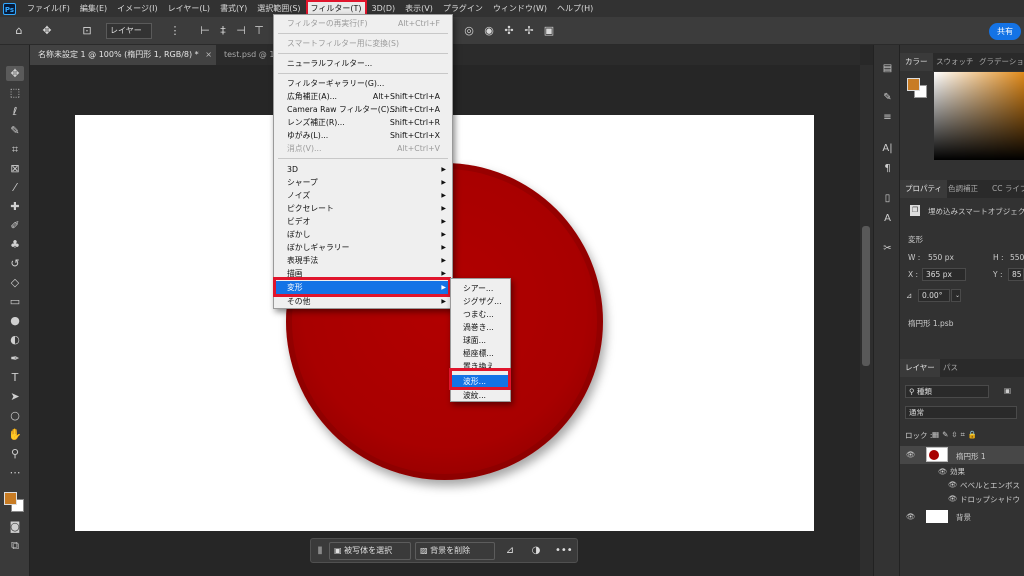 The width and height of the screenshot is (1024, 576). I want to click on paragraph-icon: ¶, so click(887, 168).